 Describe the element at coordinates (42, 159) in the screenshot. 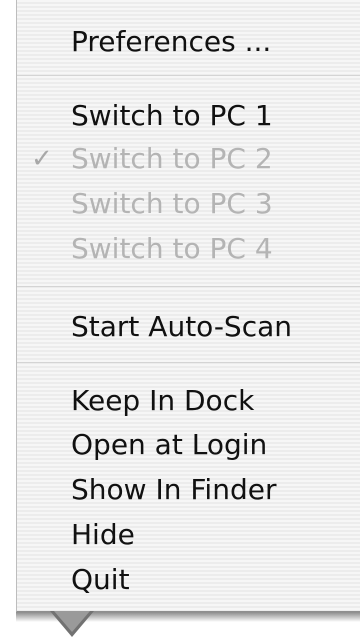

I see `checkmark-icon: ✓` at that location.